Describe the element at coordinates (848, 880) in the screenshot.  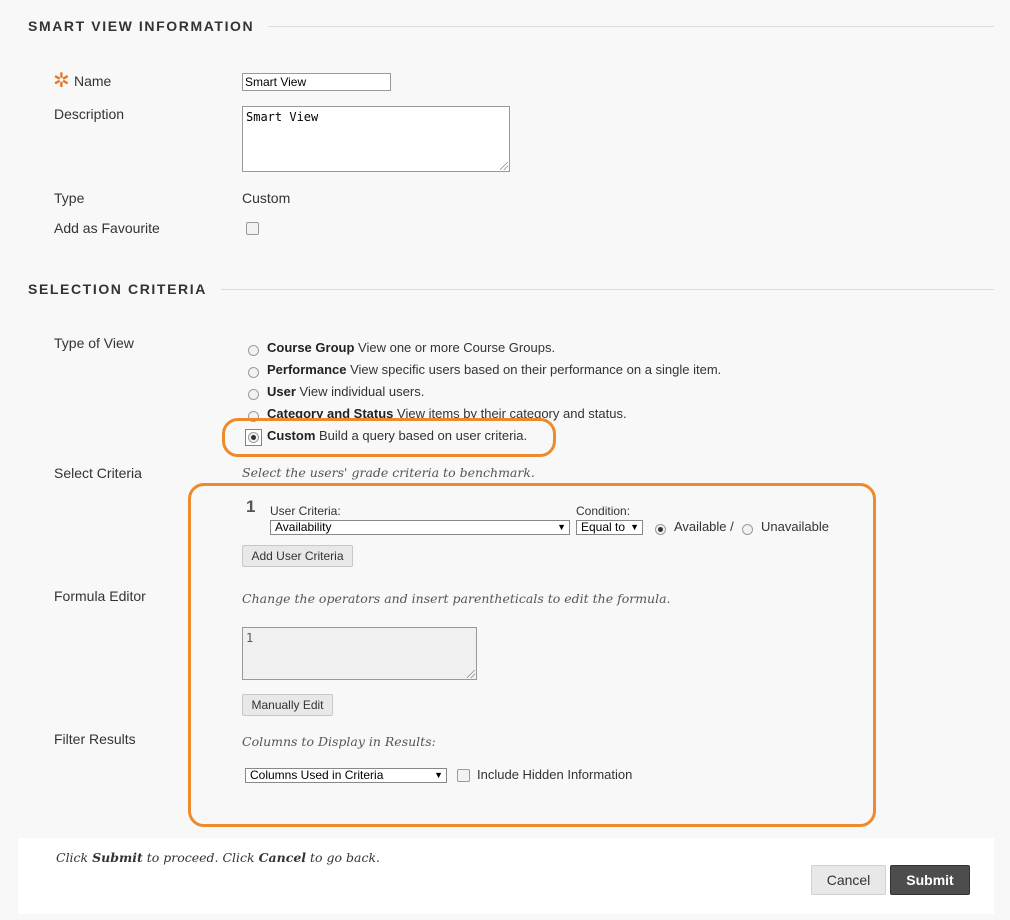
I see `cancel-button: Cancel` at that location.